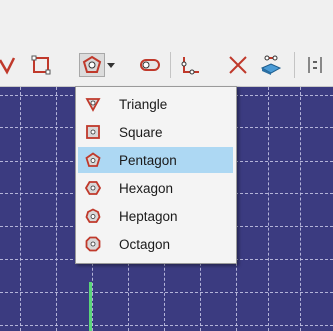 Image resolution: width=333 pixels, height=331 pixels. I want to click on constraint-icon, so click(315, 65).